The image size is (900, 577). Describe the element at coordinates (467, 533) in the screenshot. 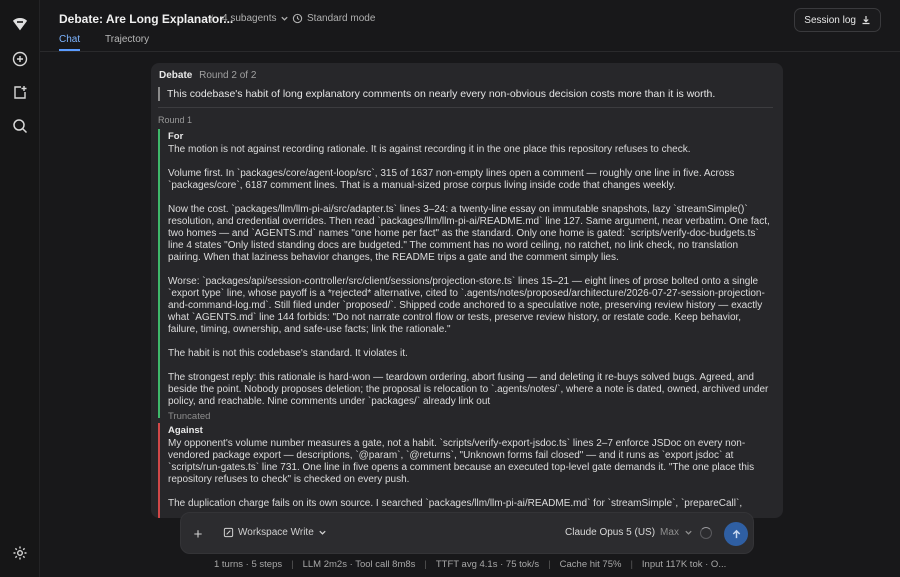

I see `composer: + Workspace Write Claude Opus 5 (US) Max` at that location.